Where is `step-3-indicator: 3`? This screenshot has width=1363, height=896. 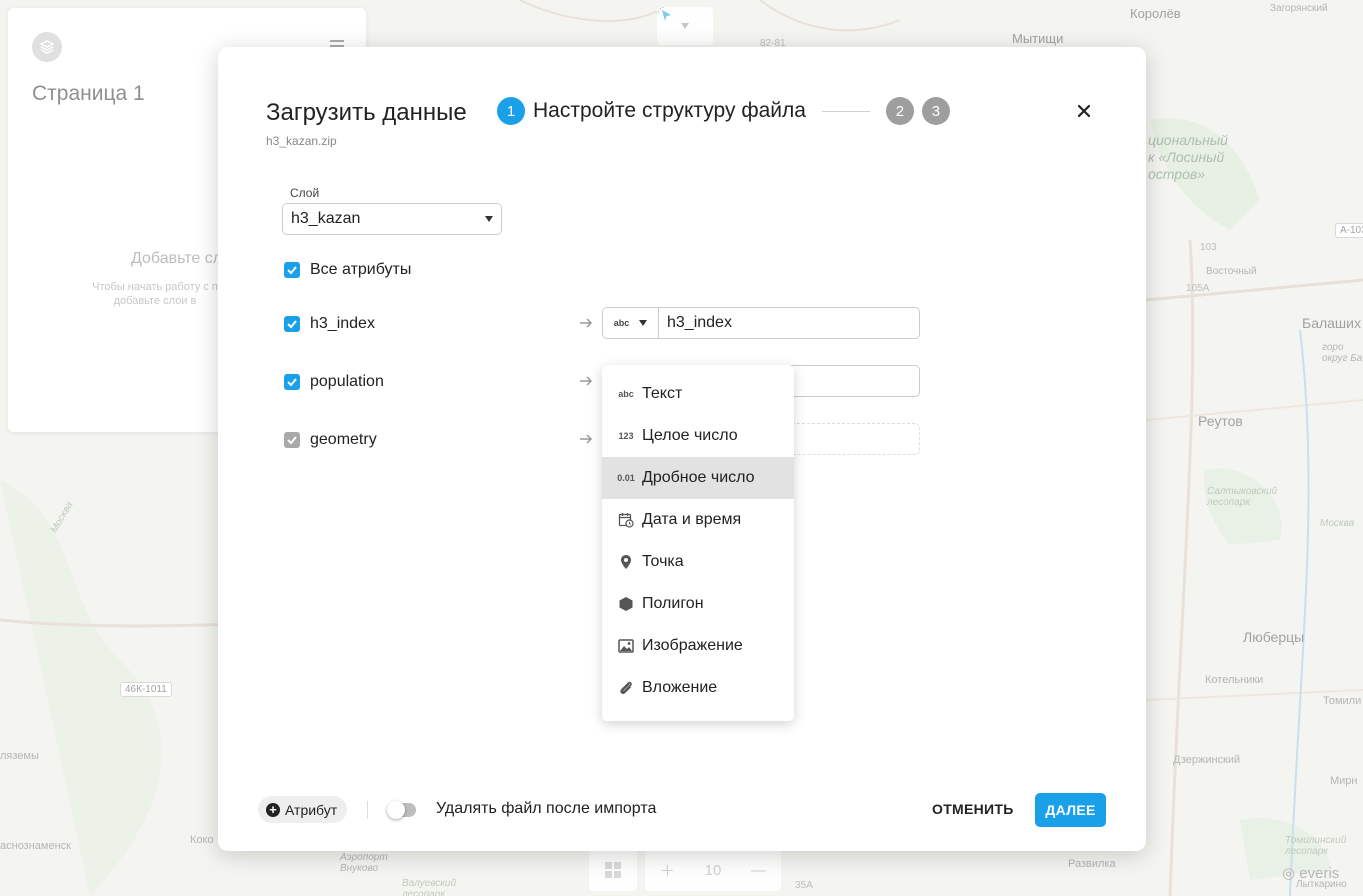 step-3-indicator: 3 is located at coordinates (935, 111).